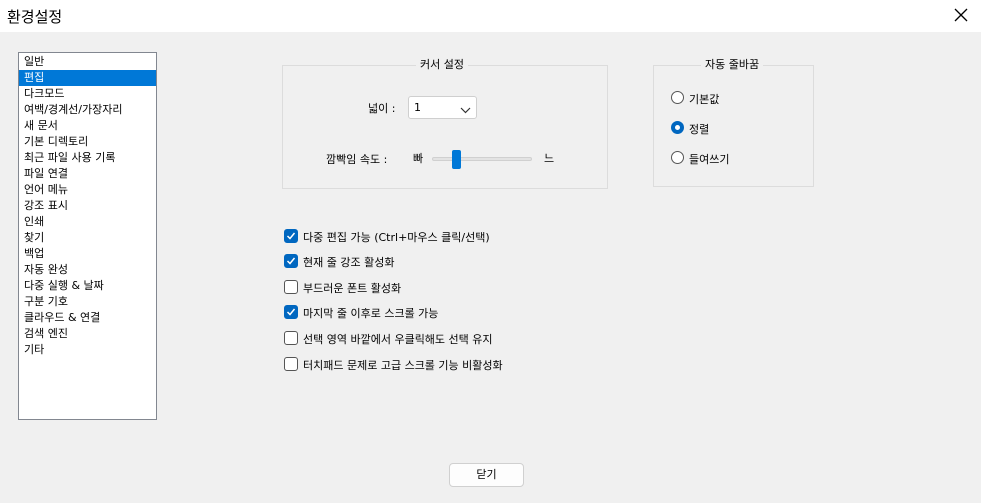 This screenshot has width=981, height=503. I want to click on cursor-width-dropdown: 1, so click(442, 107).